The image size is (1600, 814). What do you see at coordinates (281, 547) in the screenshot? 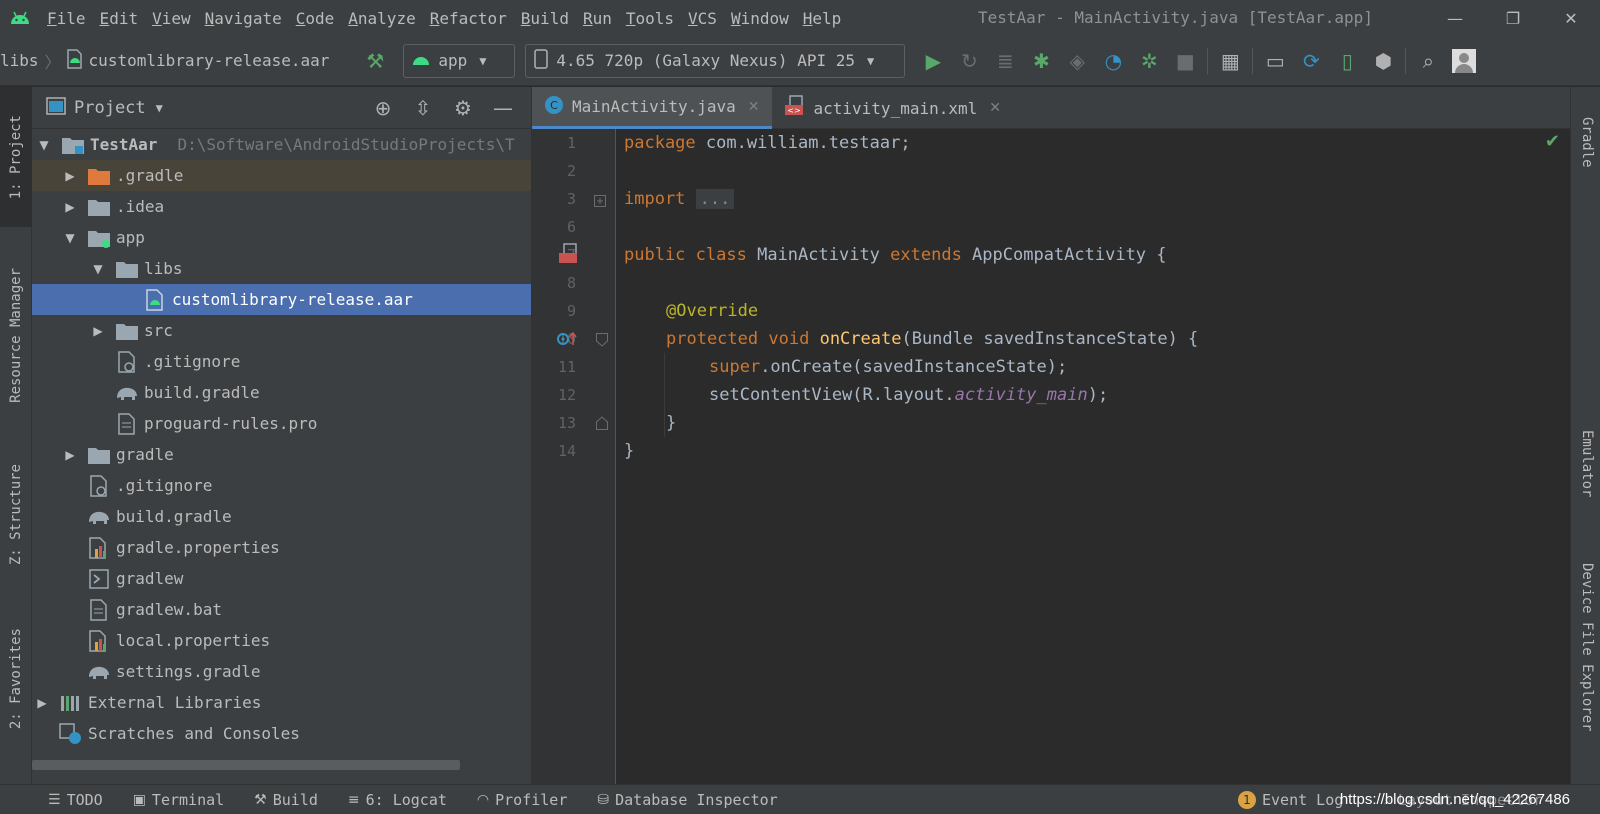
I see `tree-item-gradle-properties: gradle.properties` at bounding box center [281, 547].